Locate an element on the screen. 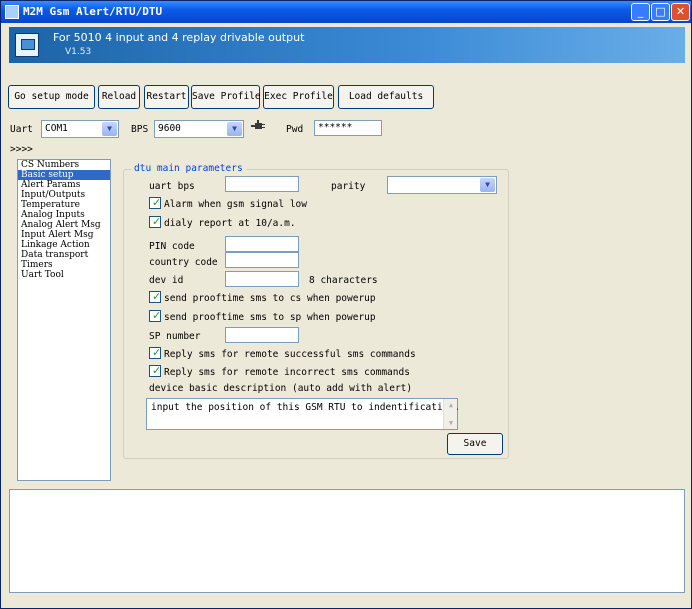 This screenshot has width=692, height=609. save-profile-button: Save Profile is located at coordinates (226, 97).